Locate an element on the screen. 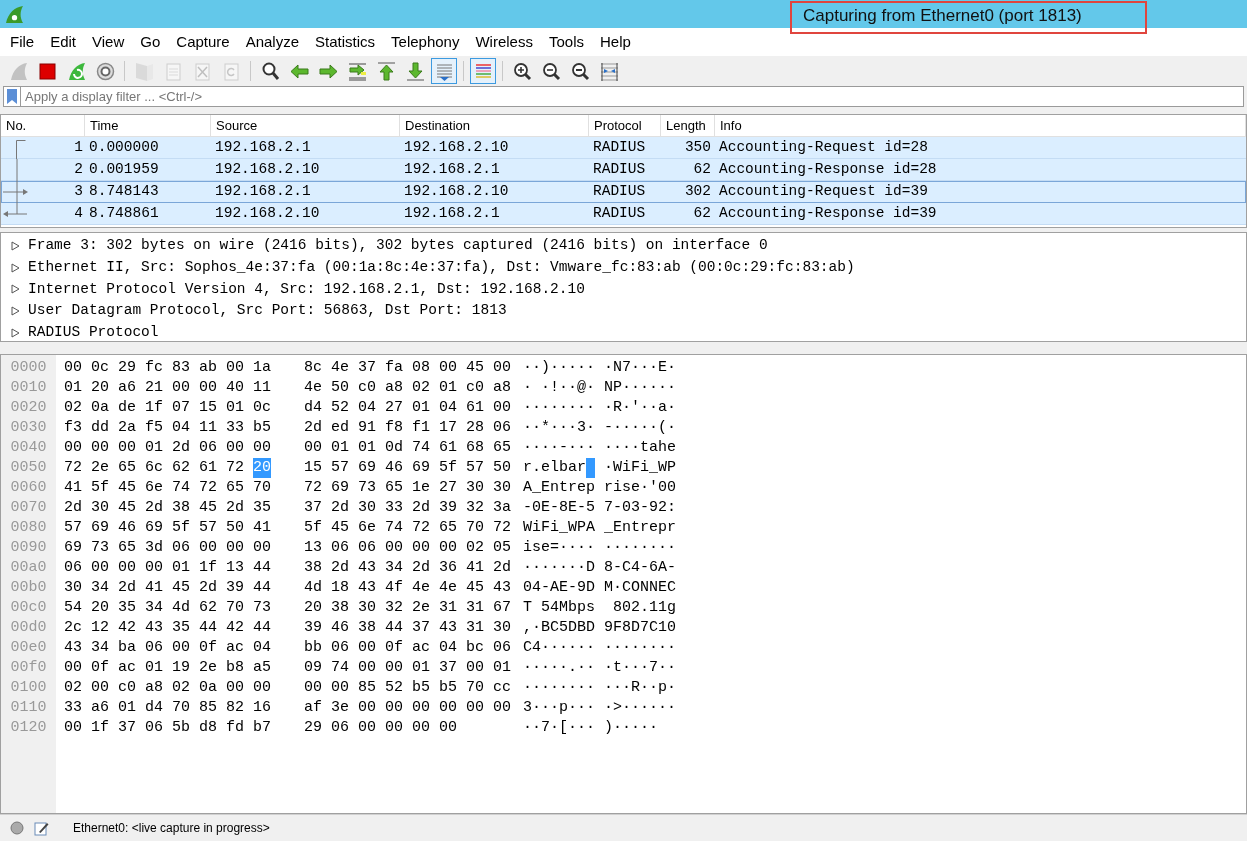 This screenshot has height=841, width=1247. menu-item: Telephony is located at coordinates (425, 42).